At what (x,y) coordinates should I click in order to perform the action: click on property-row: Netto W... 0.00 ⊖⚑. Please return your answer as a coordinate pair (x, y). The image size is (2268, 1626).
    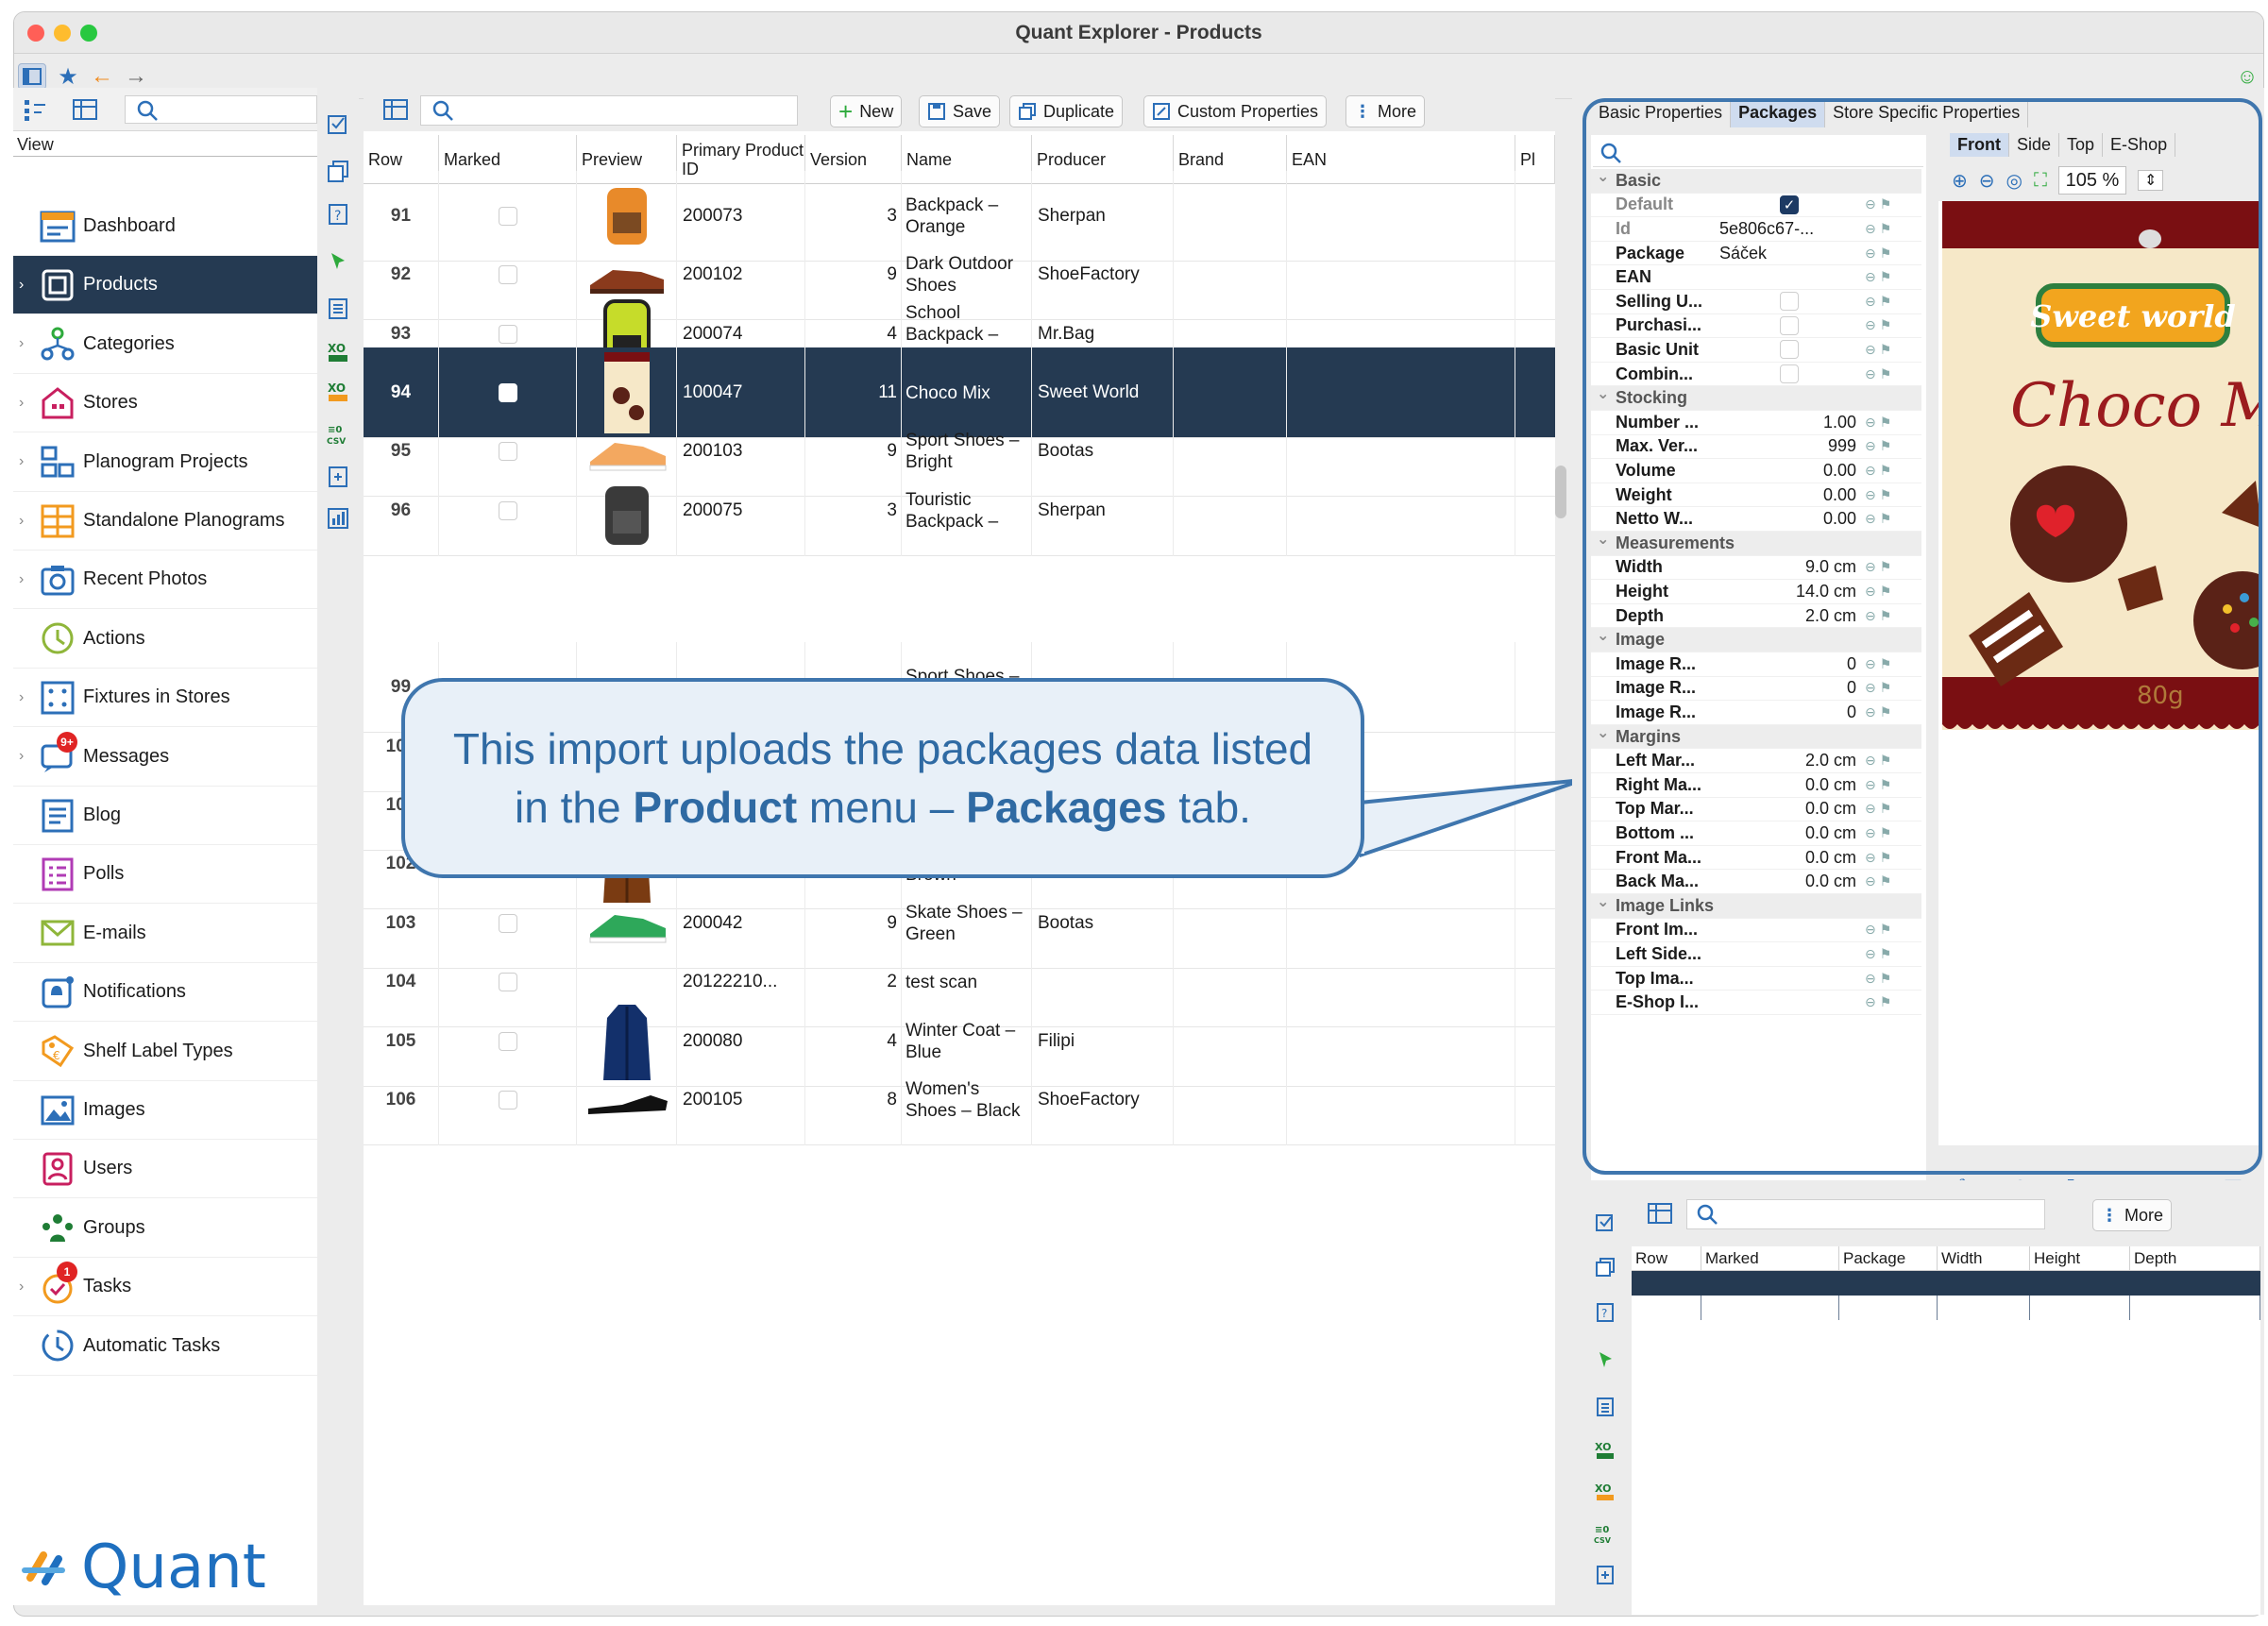
    Looking at the image, I should click on (1756, 519).